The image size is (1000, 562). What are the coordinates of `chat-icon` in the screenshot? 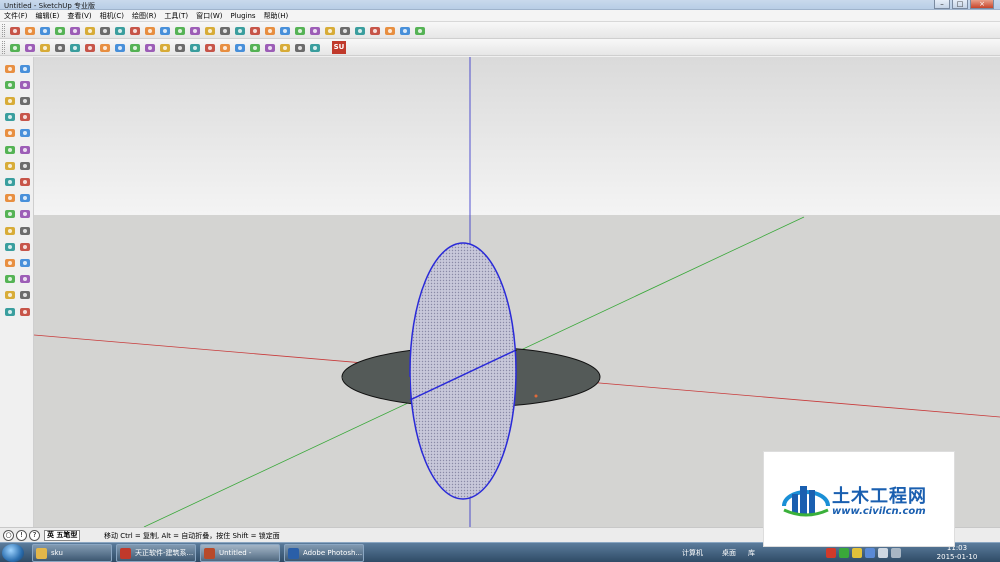 It's located at (857, 553).